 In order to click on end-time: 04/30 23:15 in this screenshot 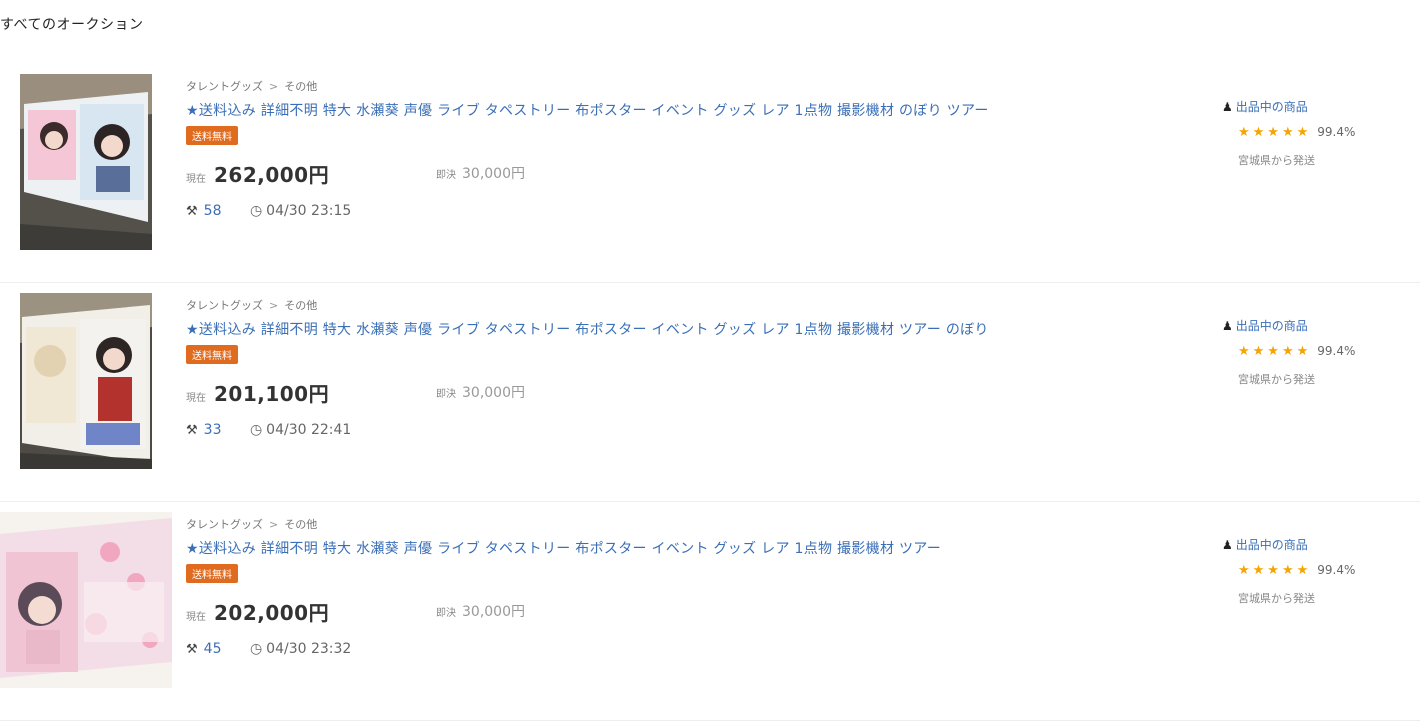, I will do `click(309, 211)`.